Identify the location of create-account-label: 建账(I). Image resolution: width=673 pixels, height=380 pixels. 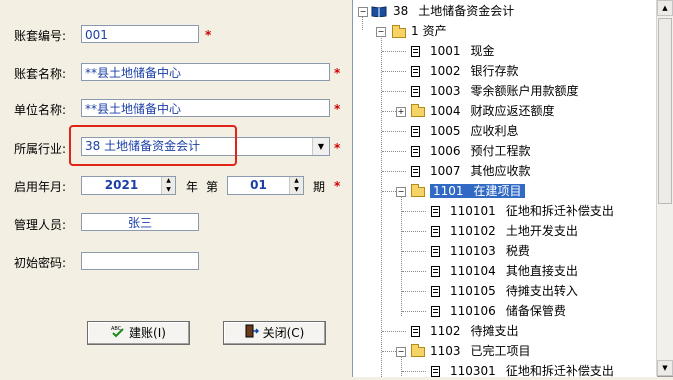
(147, 333).